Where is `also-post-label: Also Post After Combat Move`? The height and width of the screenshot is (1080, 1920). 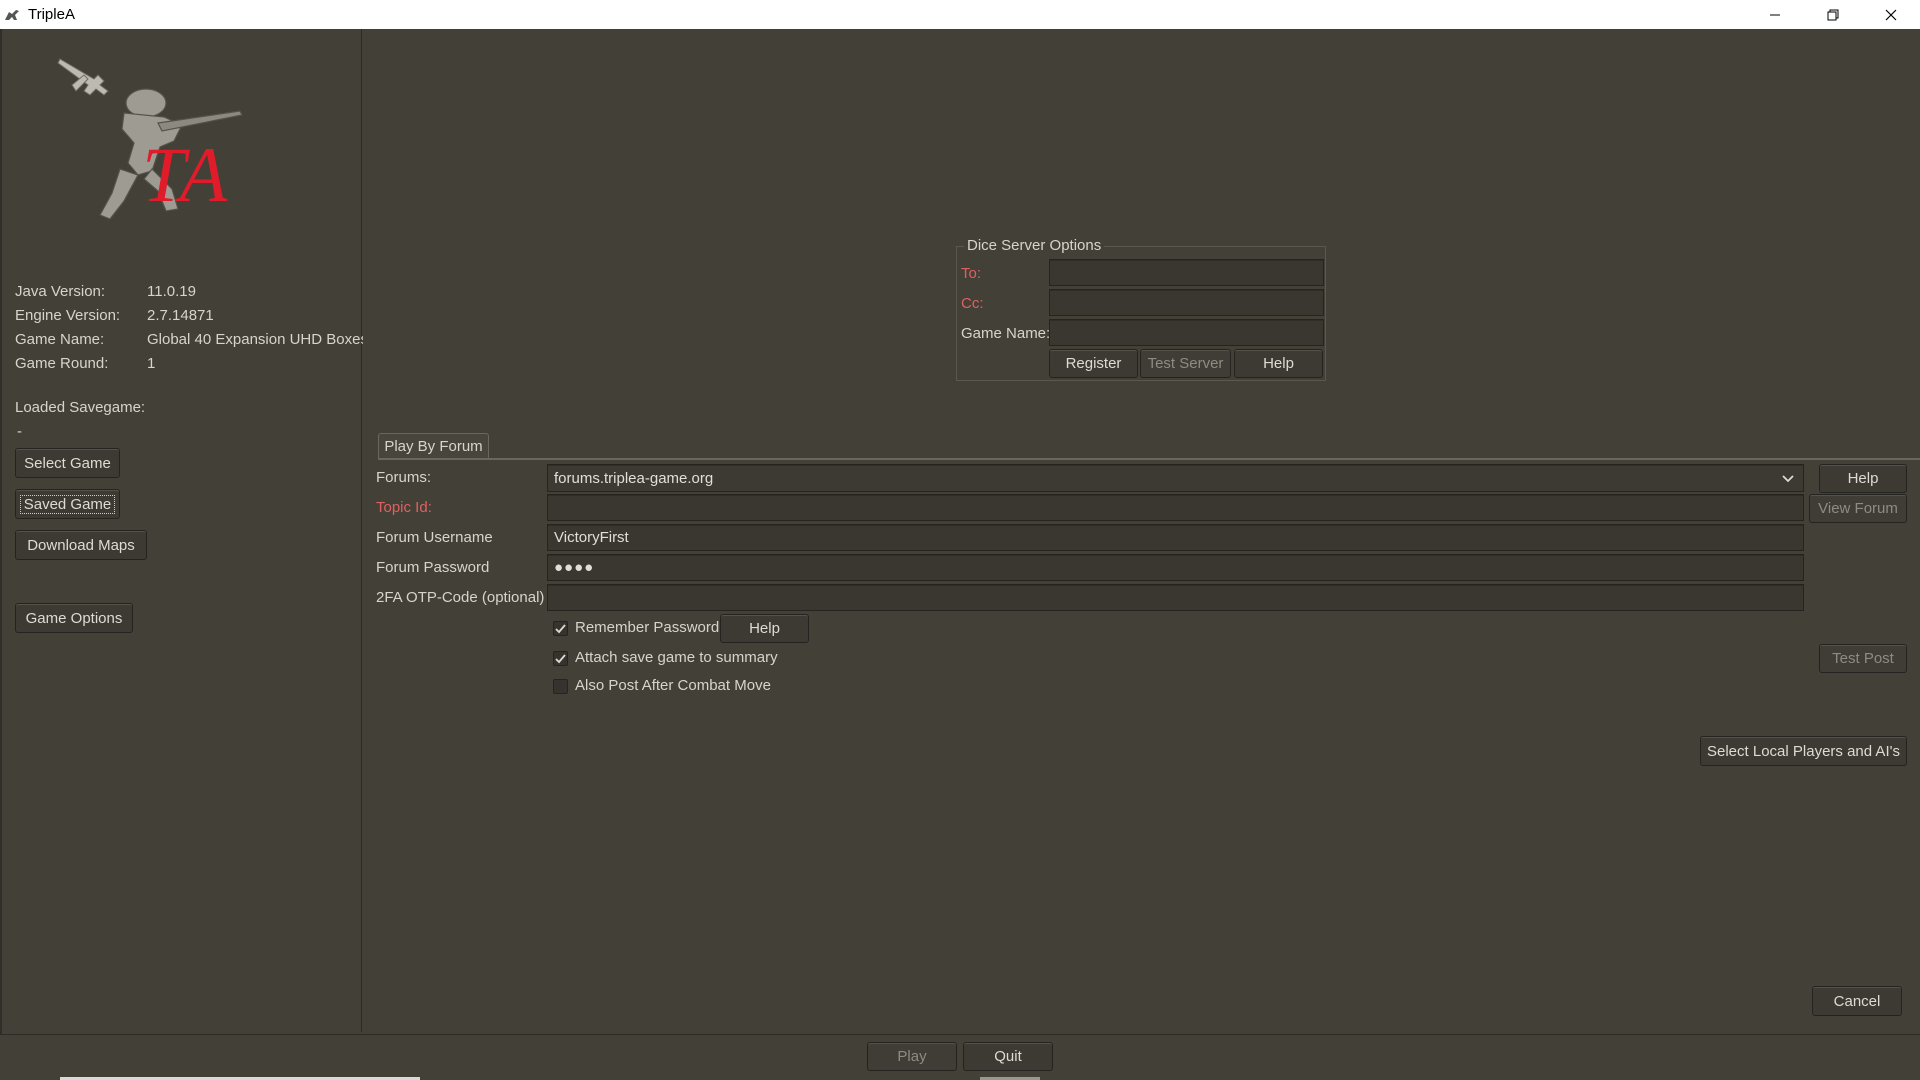
also-post-label: Also Post After Combat Move is located at coordinates (673, 685).